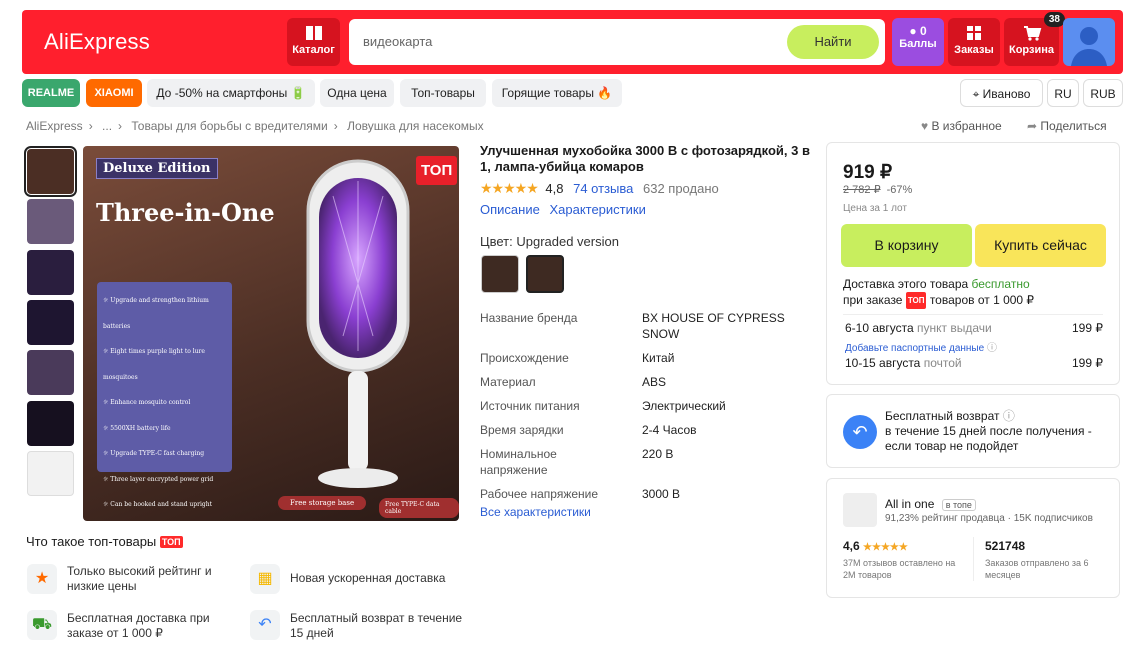  Describe the element at coordinates (137, 428) in the screenshot. I see `image-feature: ☼ 5500XH battery life` at that location.